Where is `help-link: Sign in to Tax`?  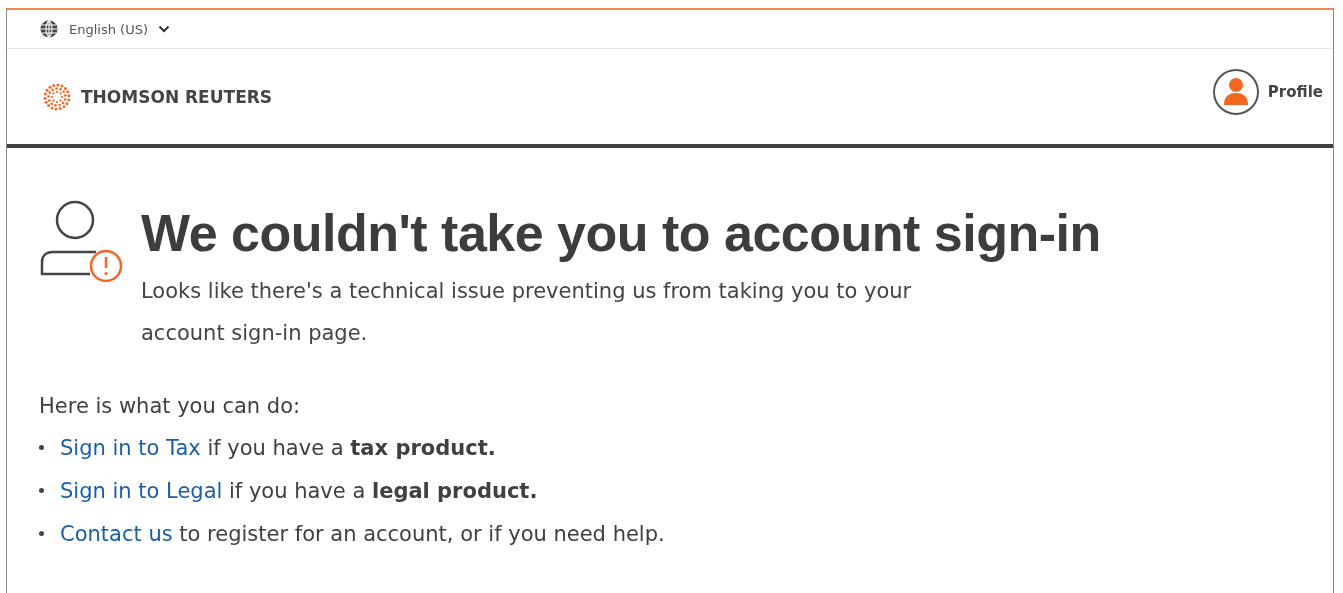 help-link: Sign in to Tax is located at coordinates (130, 447).